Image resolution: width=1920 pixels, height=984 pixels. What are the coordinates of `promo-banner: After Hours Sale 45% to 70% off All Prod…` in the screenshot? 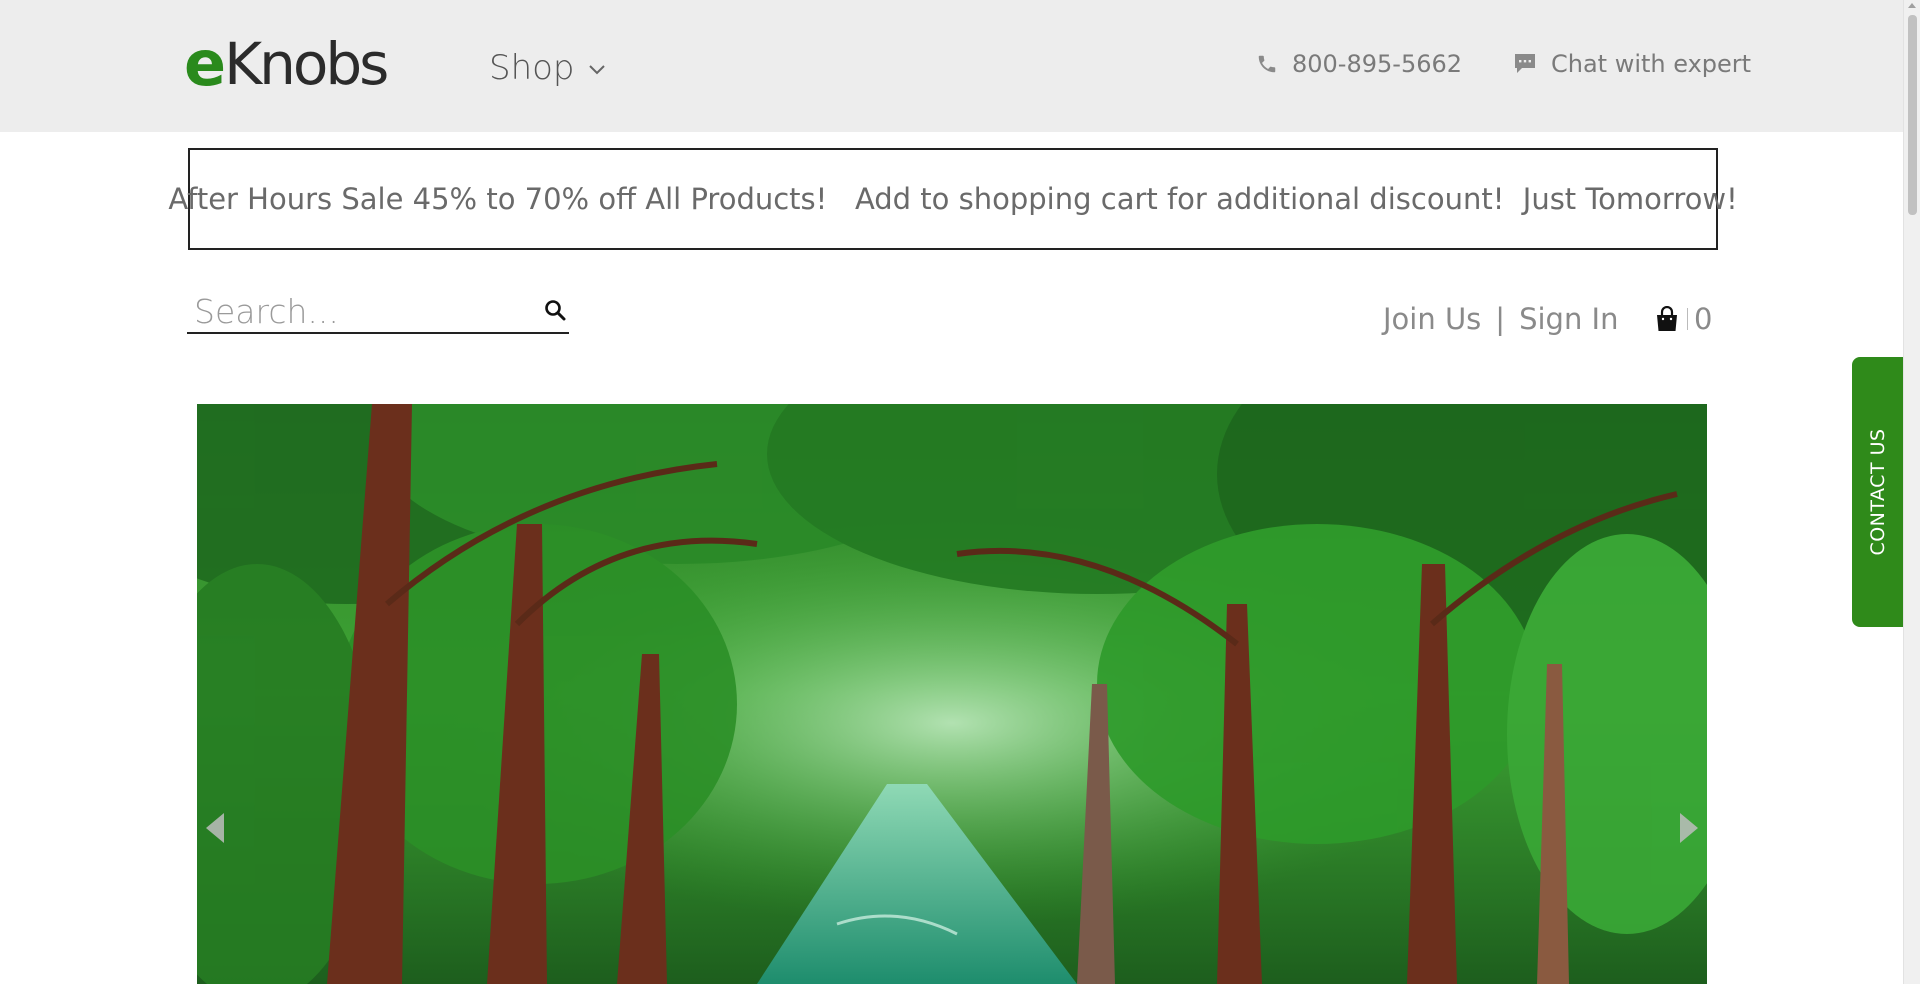 It's located at (953, 199).